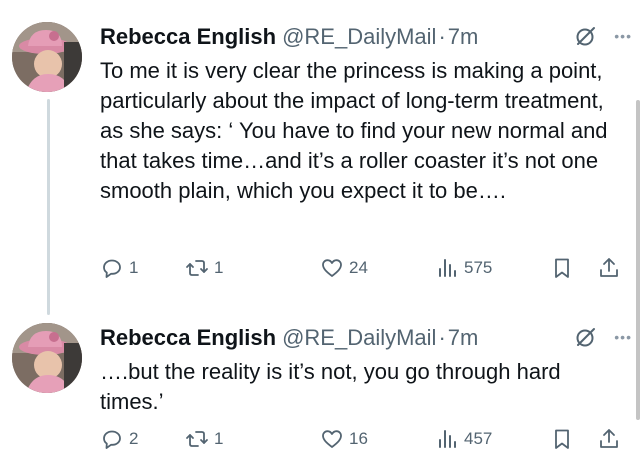 The height and width of the screenshot is (470, 640). I want to click on views-button: 575, so click(463, 268).